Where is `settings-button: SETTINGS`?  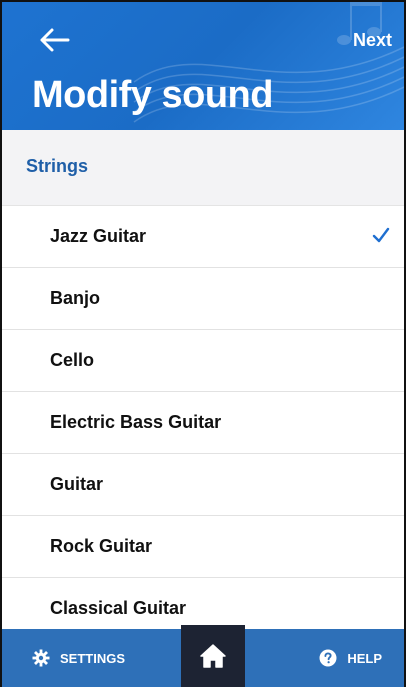 settings-button: SETTINGS is located at coordinates (78, 658).